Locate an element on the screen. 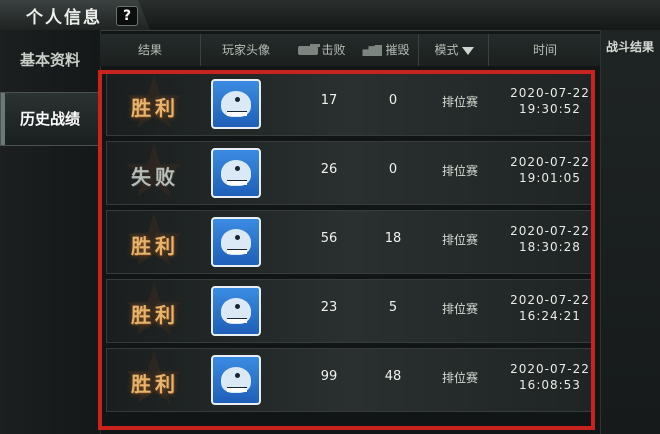  column-destroy-label: 摧毁 is located at coordinates (397, 50).